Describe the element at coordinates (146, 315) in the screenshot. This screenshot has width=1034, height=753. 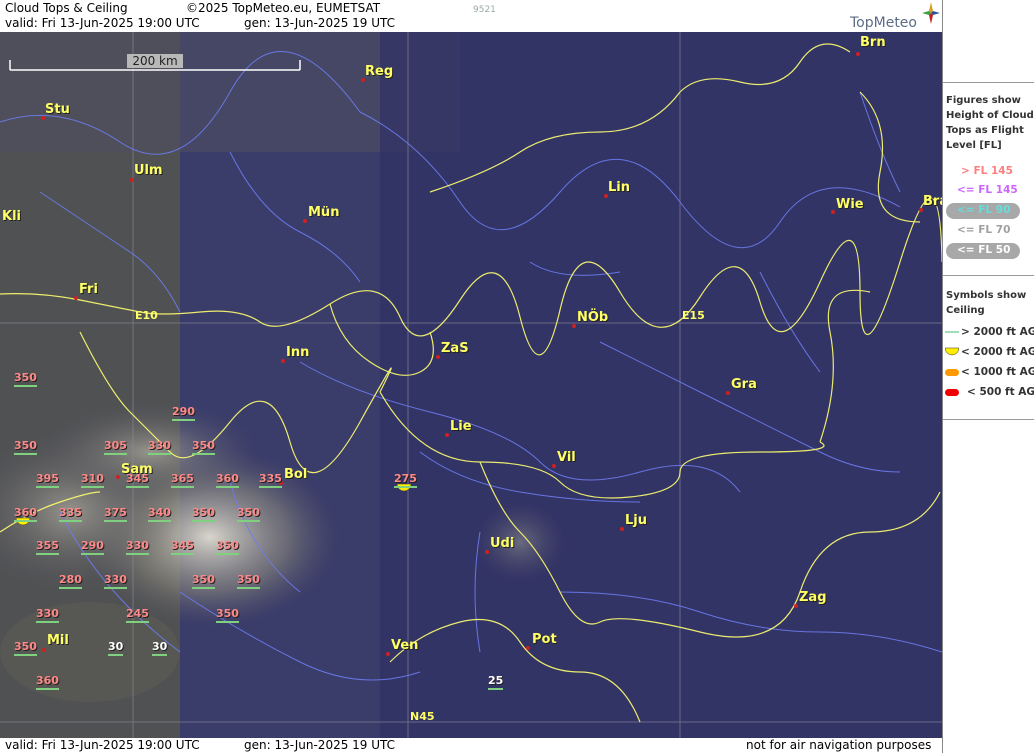
I see `grid-label-e10: E10` at that location.